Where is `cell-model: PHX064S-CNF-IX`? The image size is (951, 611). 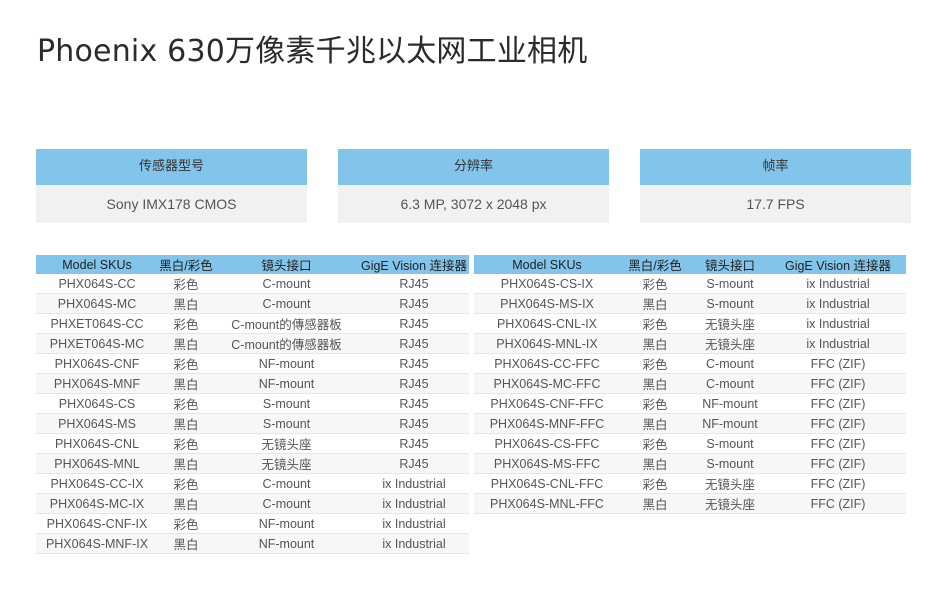
cell-model: PHX064S-CNF-IX is located at coordinates (97, 523).